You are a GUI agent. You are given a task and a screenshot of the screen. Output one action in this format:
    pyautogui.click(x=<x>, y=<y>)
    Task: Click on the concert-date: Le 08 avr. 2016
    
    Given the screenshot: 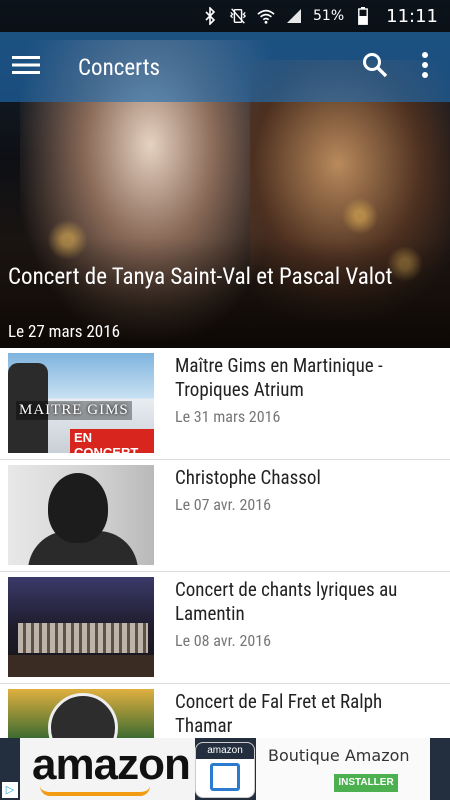 What is the action you would take?
    pyautogui.click(x=223, y=640)
    